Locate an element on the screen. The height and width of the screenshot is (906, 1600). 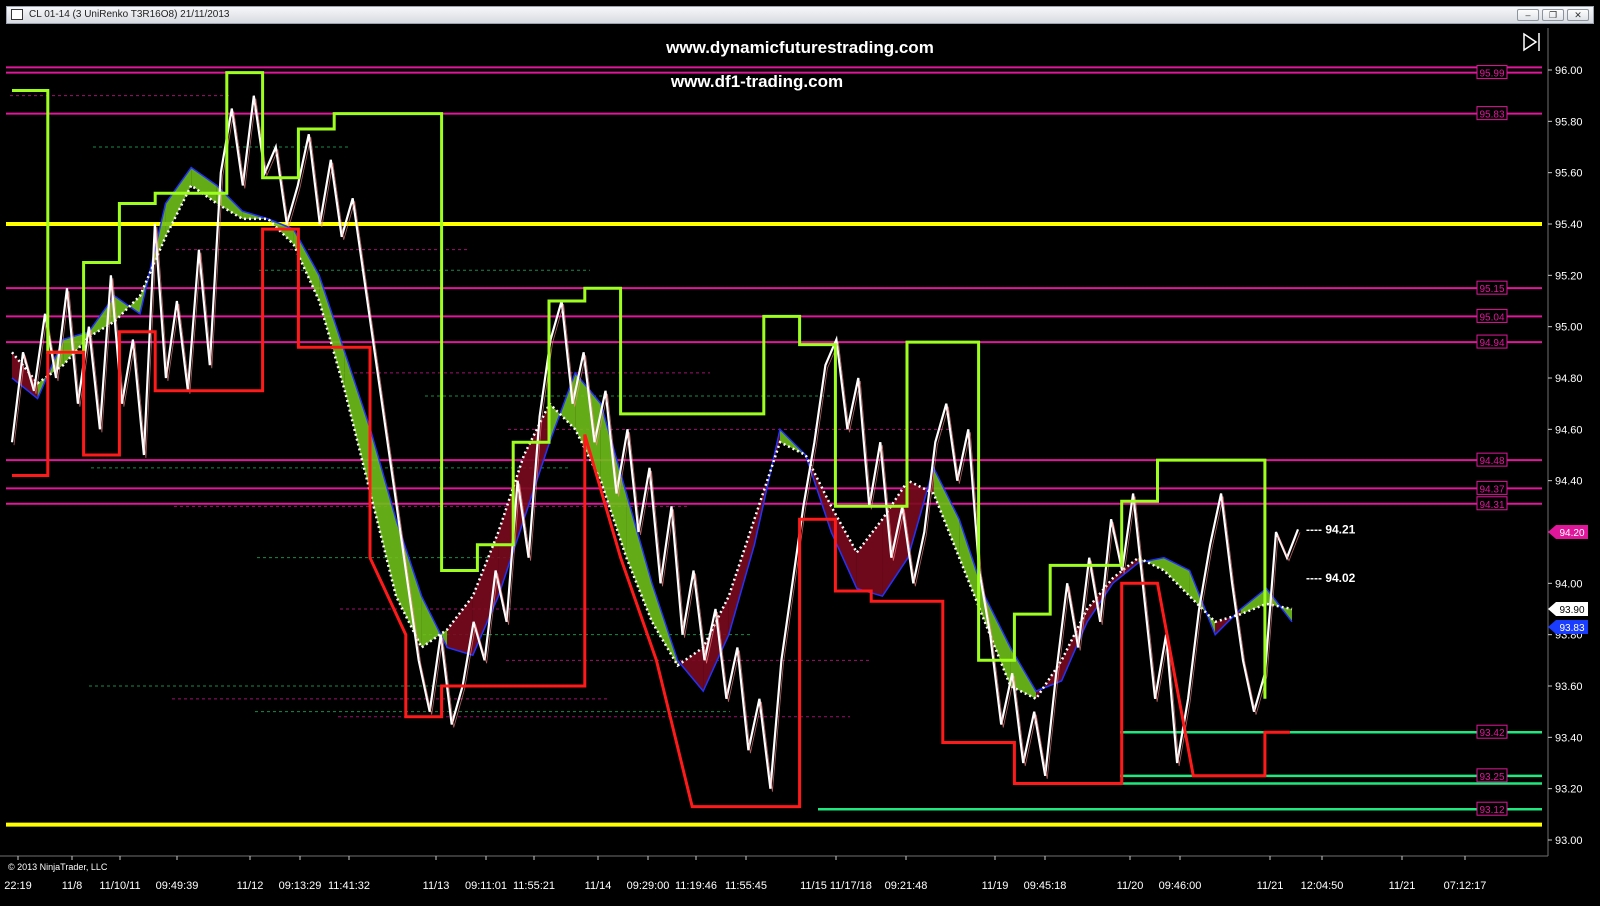
x-tick-label: 11/20 is located at coordinates (1130, 886).